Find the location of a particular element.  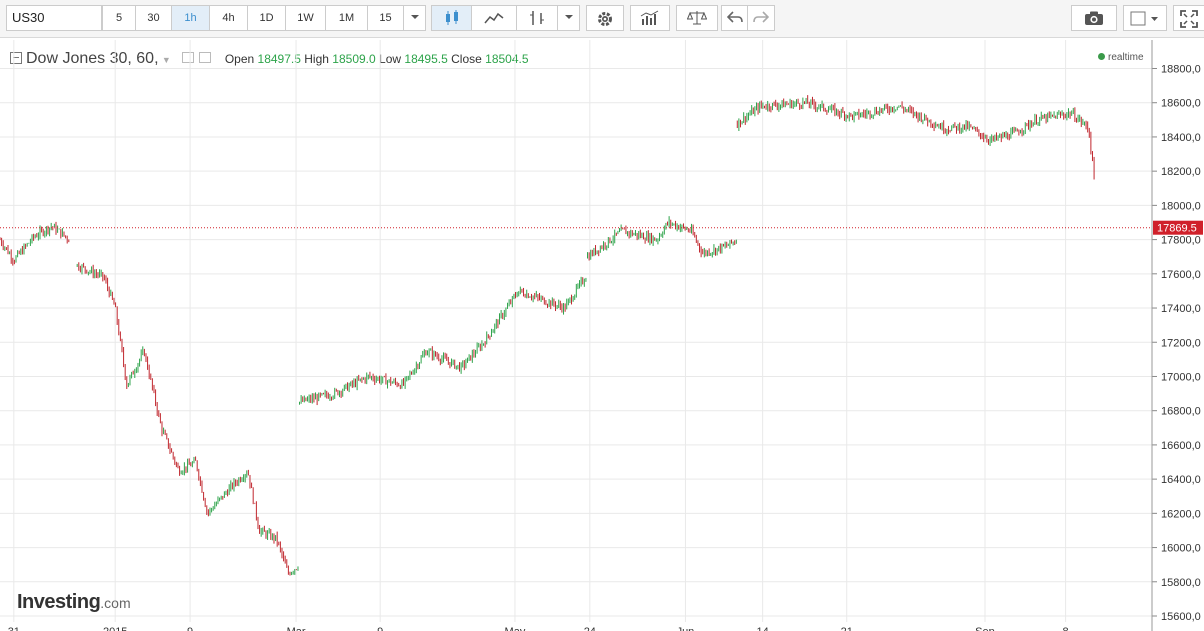

indicators-button is located at coordinates (650, 18).